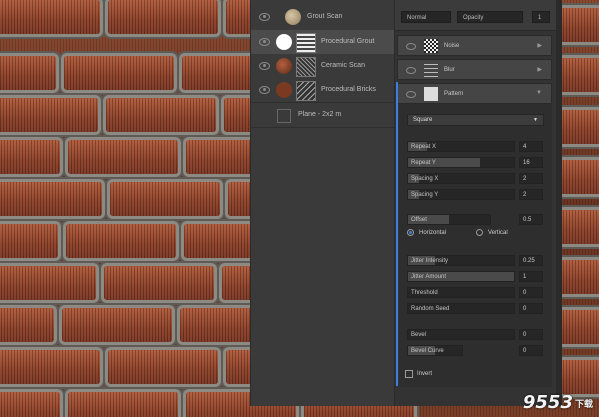  What do you see at coordinates (461, 276) in the screenshot?
I see `slider-jitter-amount: Jitter Amount` at bounding box center [461, 276].